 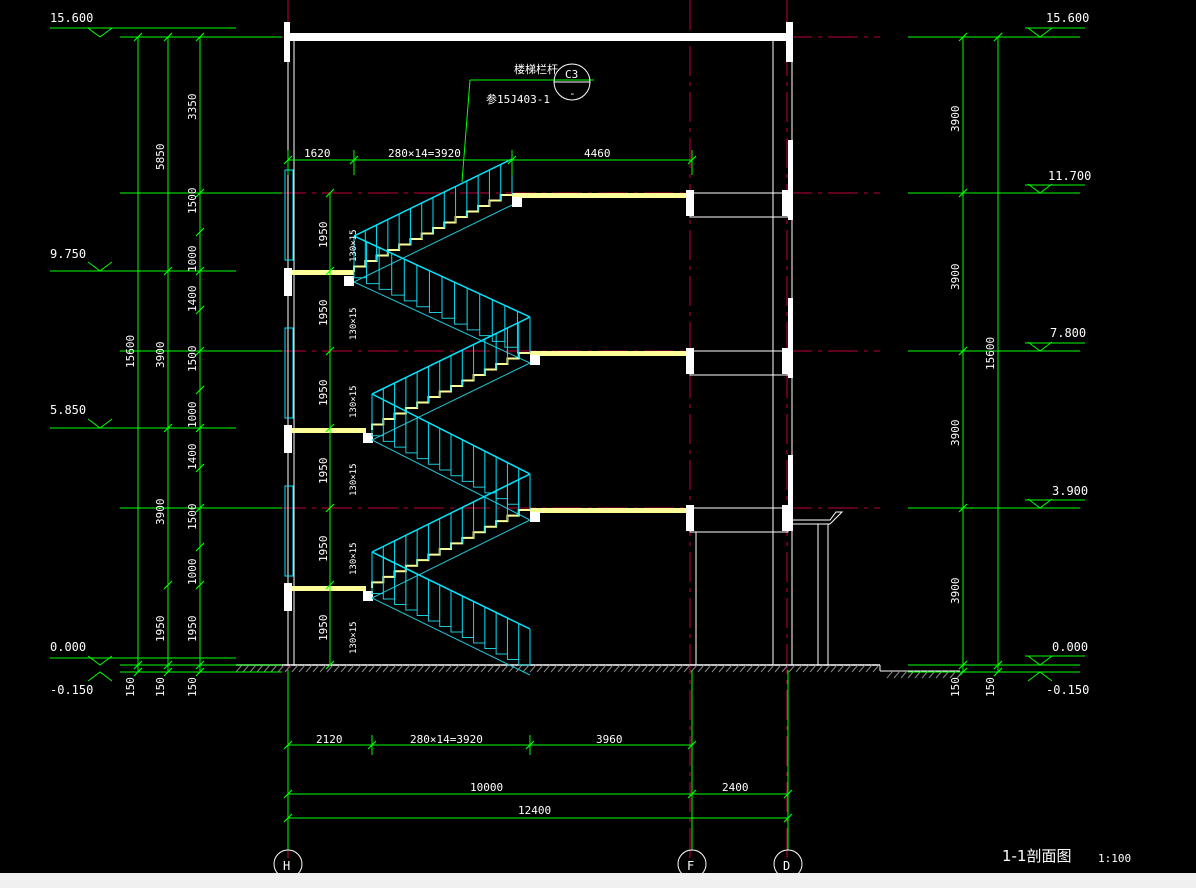 I want to click on dim-left-c2-1: 3900, so click(x=160, y=355).